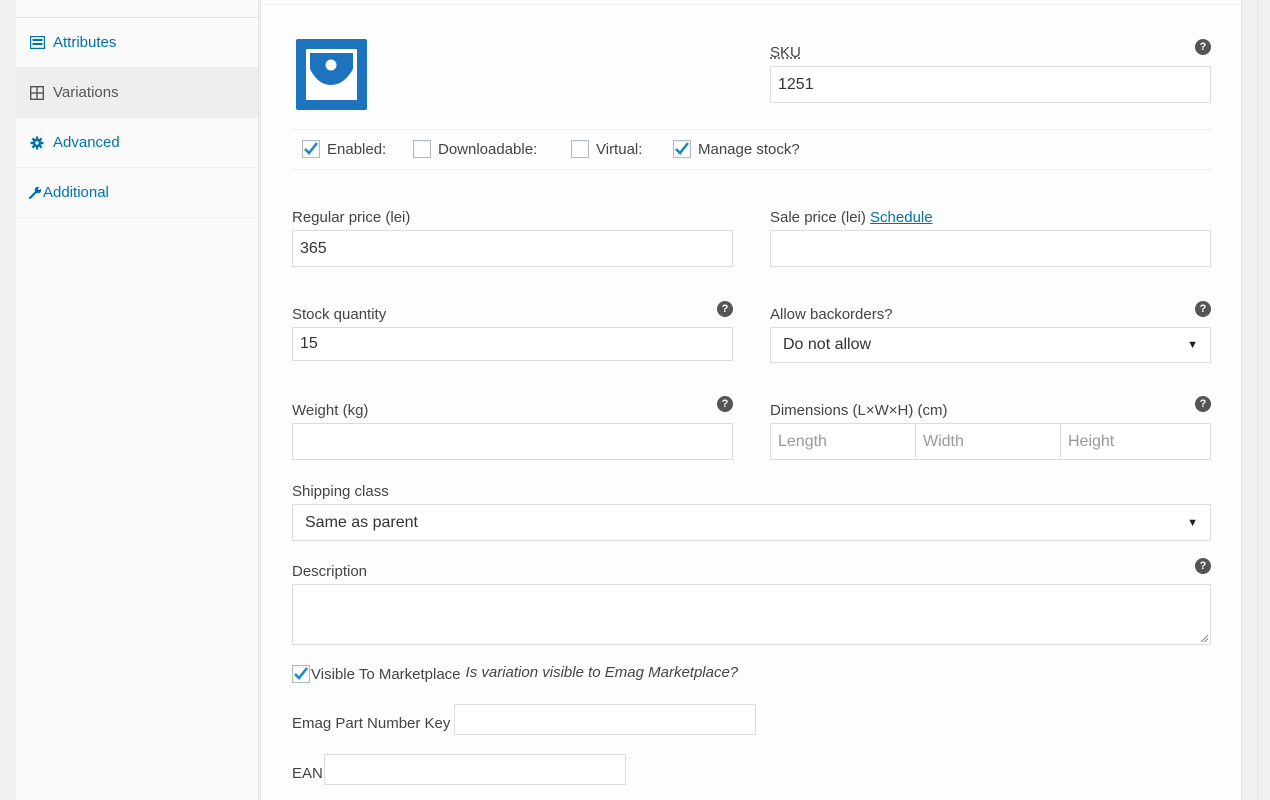 Image resolution: width=1270 pixels, height=800 pixels. I want to click on right-edge-strip, so click(1263, 400).